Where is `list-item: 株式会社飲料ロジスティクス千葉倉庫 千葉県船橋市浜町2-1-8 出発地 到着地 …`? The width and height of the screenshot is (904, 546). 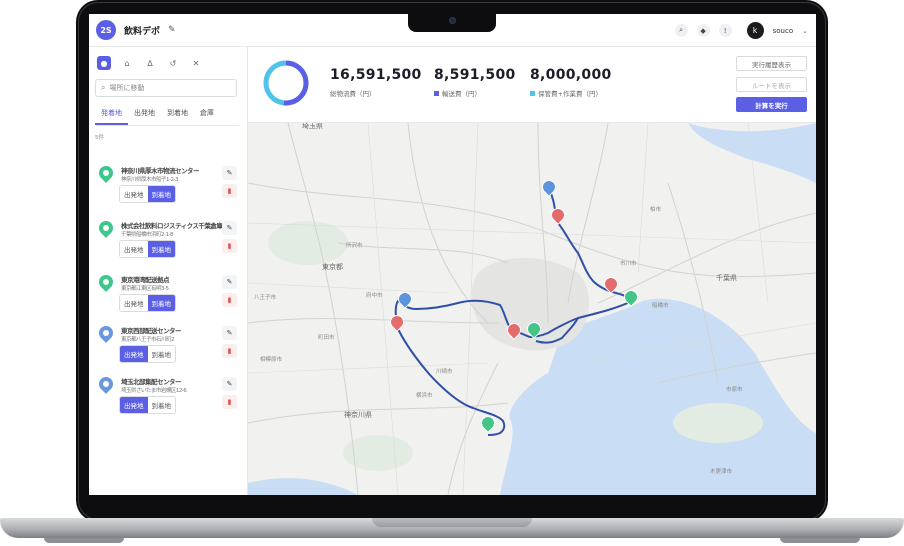
list-item: 株式会社飲料ロジスティクス千葉倉庫 千葉県船橋市浜町2-1-8 出発地 到着地 … is located at coordinates (168, 246).